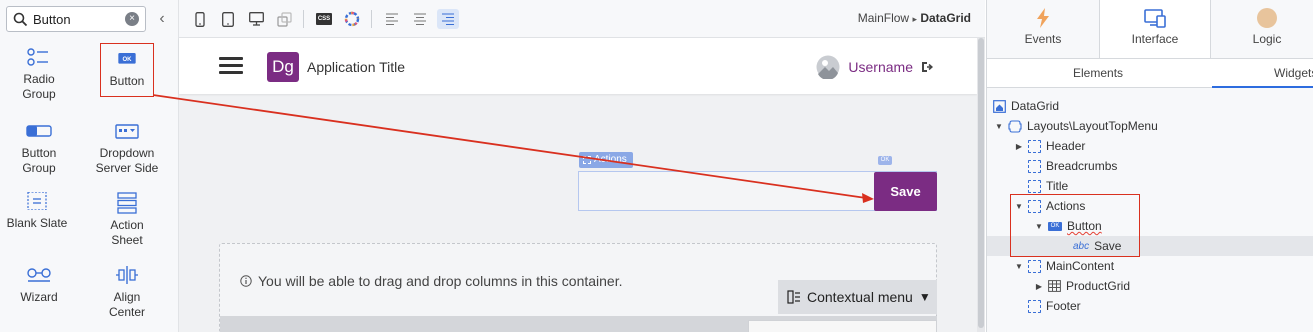 Image resolution: width=1313 pixels, height=332 pixels. Describe the element at coordinates (927, 67) in the screenshot. I see `logout-icon` at that location.